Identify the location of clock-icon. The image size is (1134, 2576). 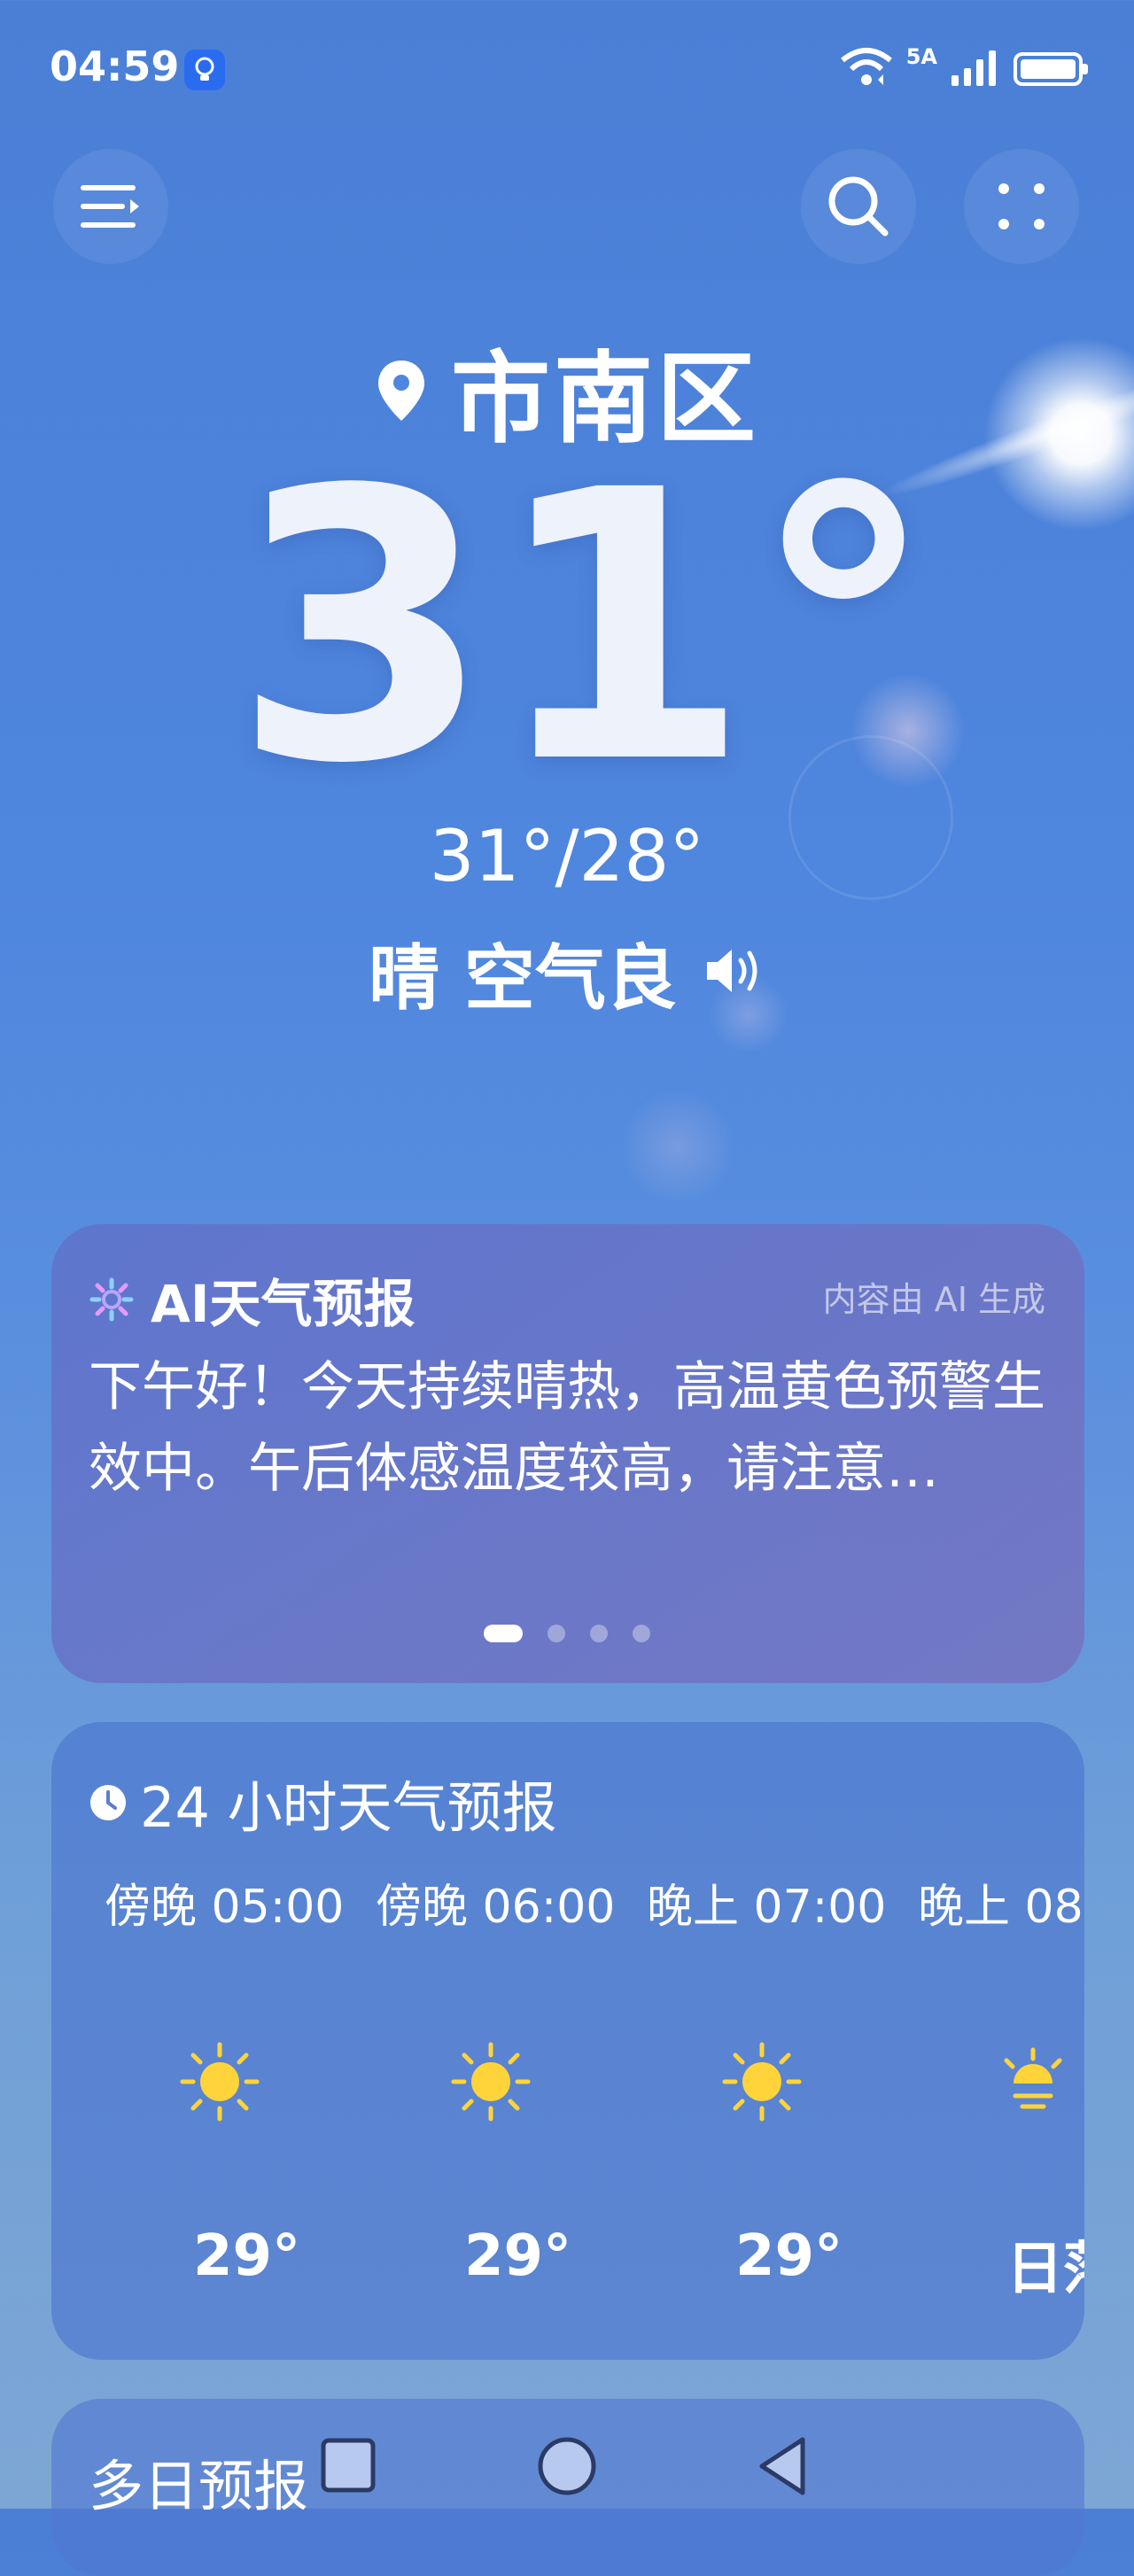
(108, 1802).